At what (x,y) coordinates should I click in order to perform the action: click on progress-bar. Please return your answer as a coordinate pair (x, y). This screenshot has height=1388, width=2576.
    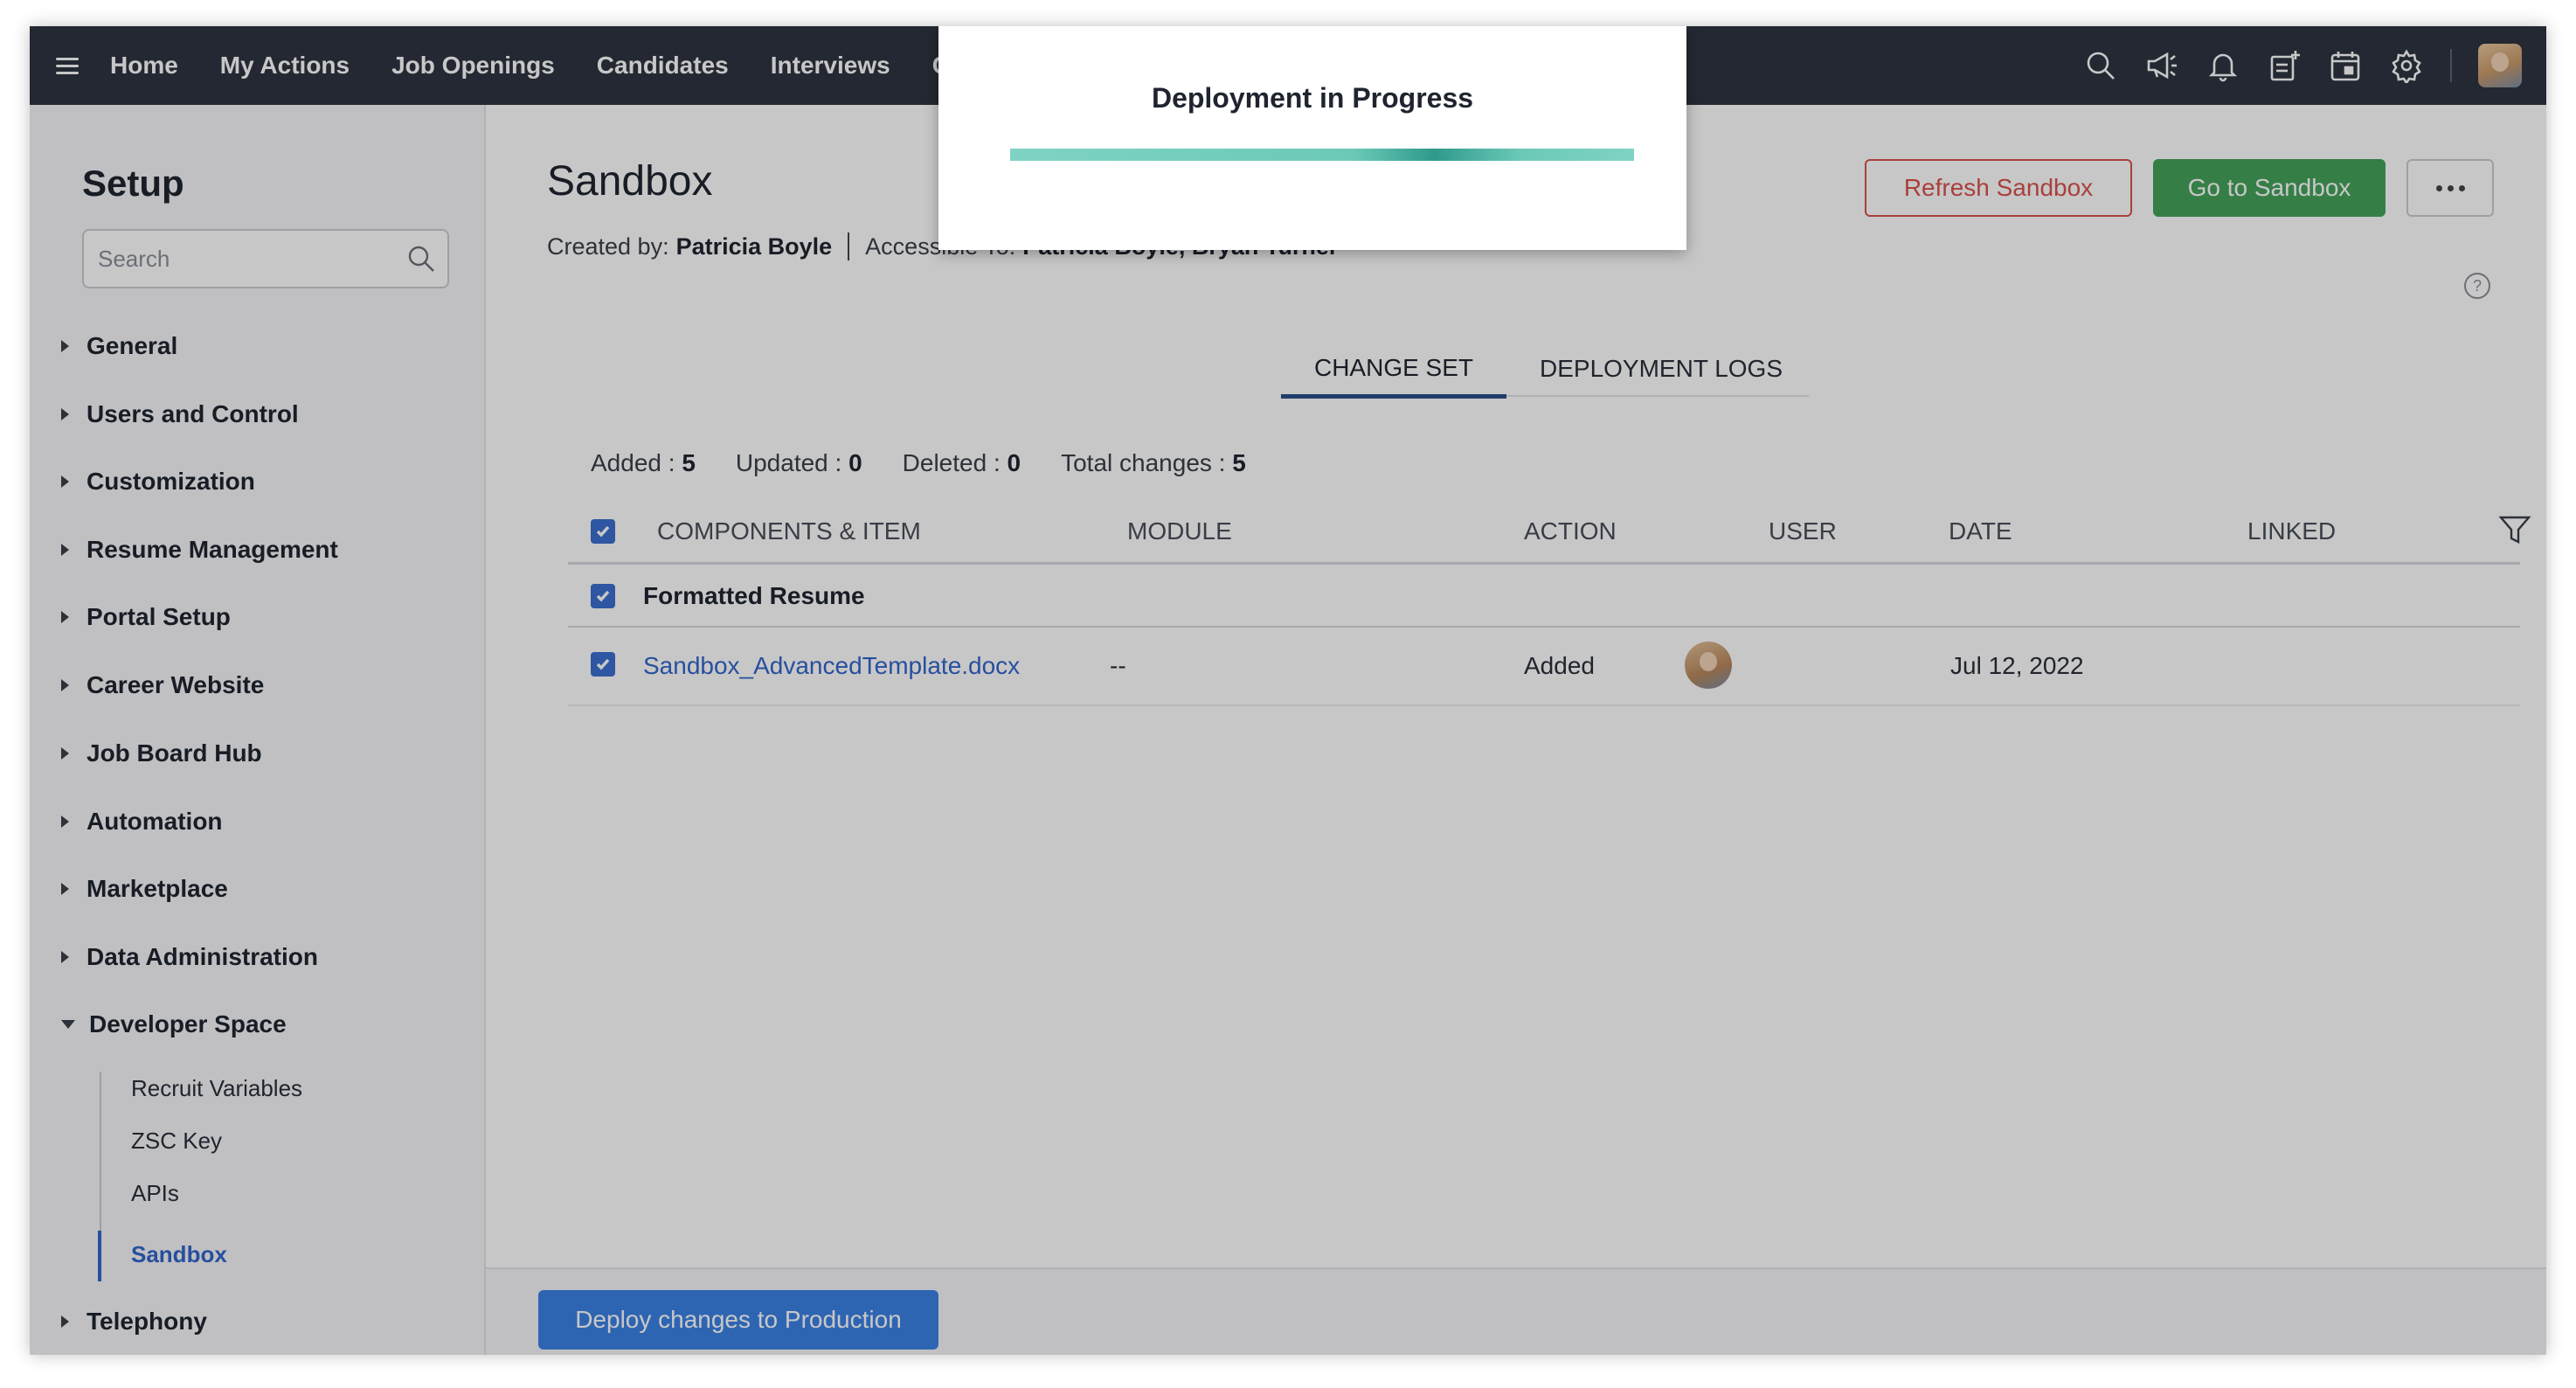
    Looking at the image, I should click on (1322, 155).